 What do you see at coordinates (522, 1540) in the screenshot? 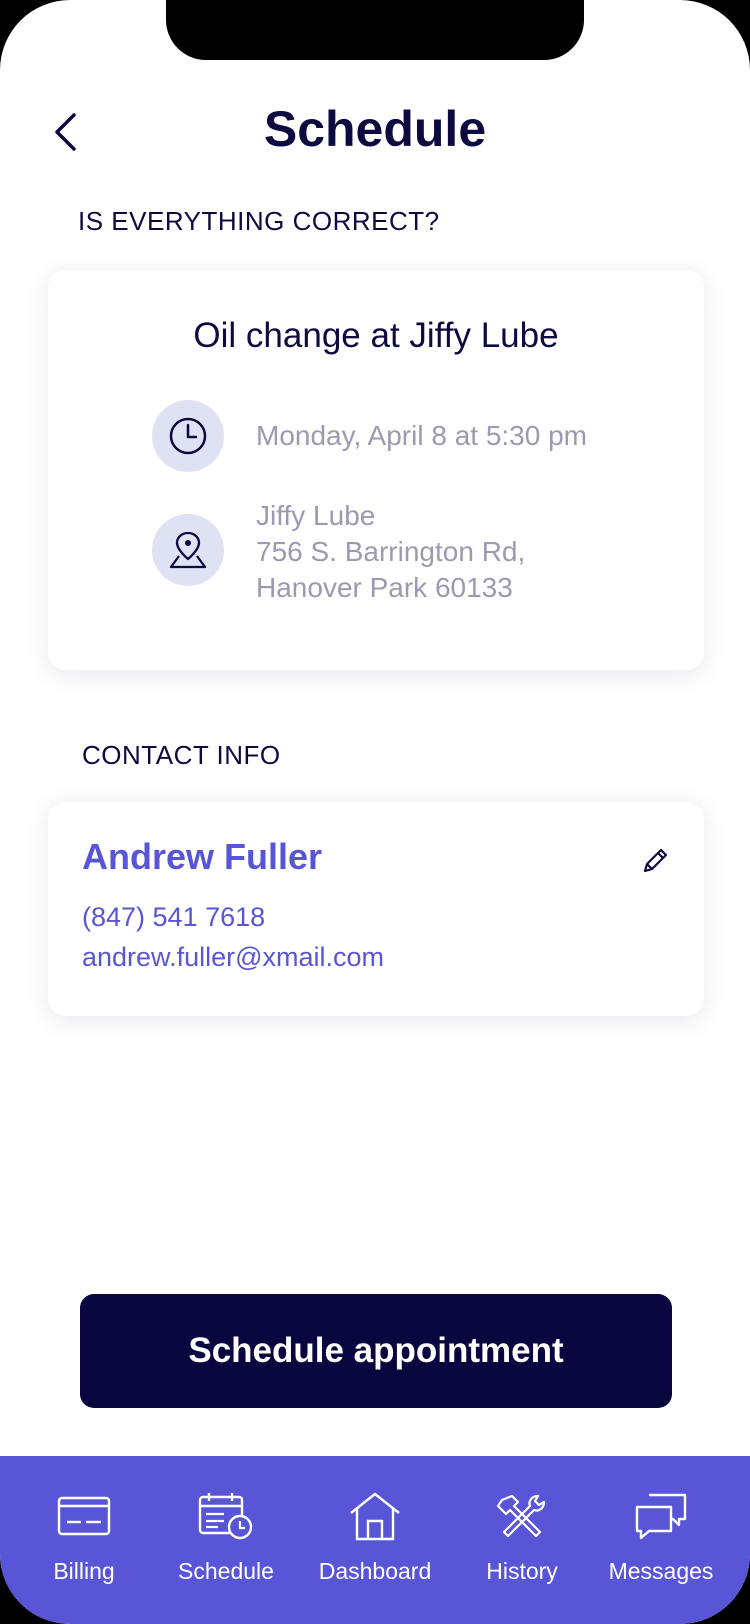
I see `tab-history: History` at bounding box center [522, 1540].